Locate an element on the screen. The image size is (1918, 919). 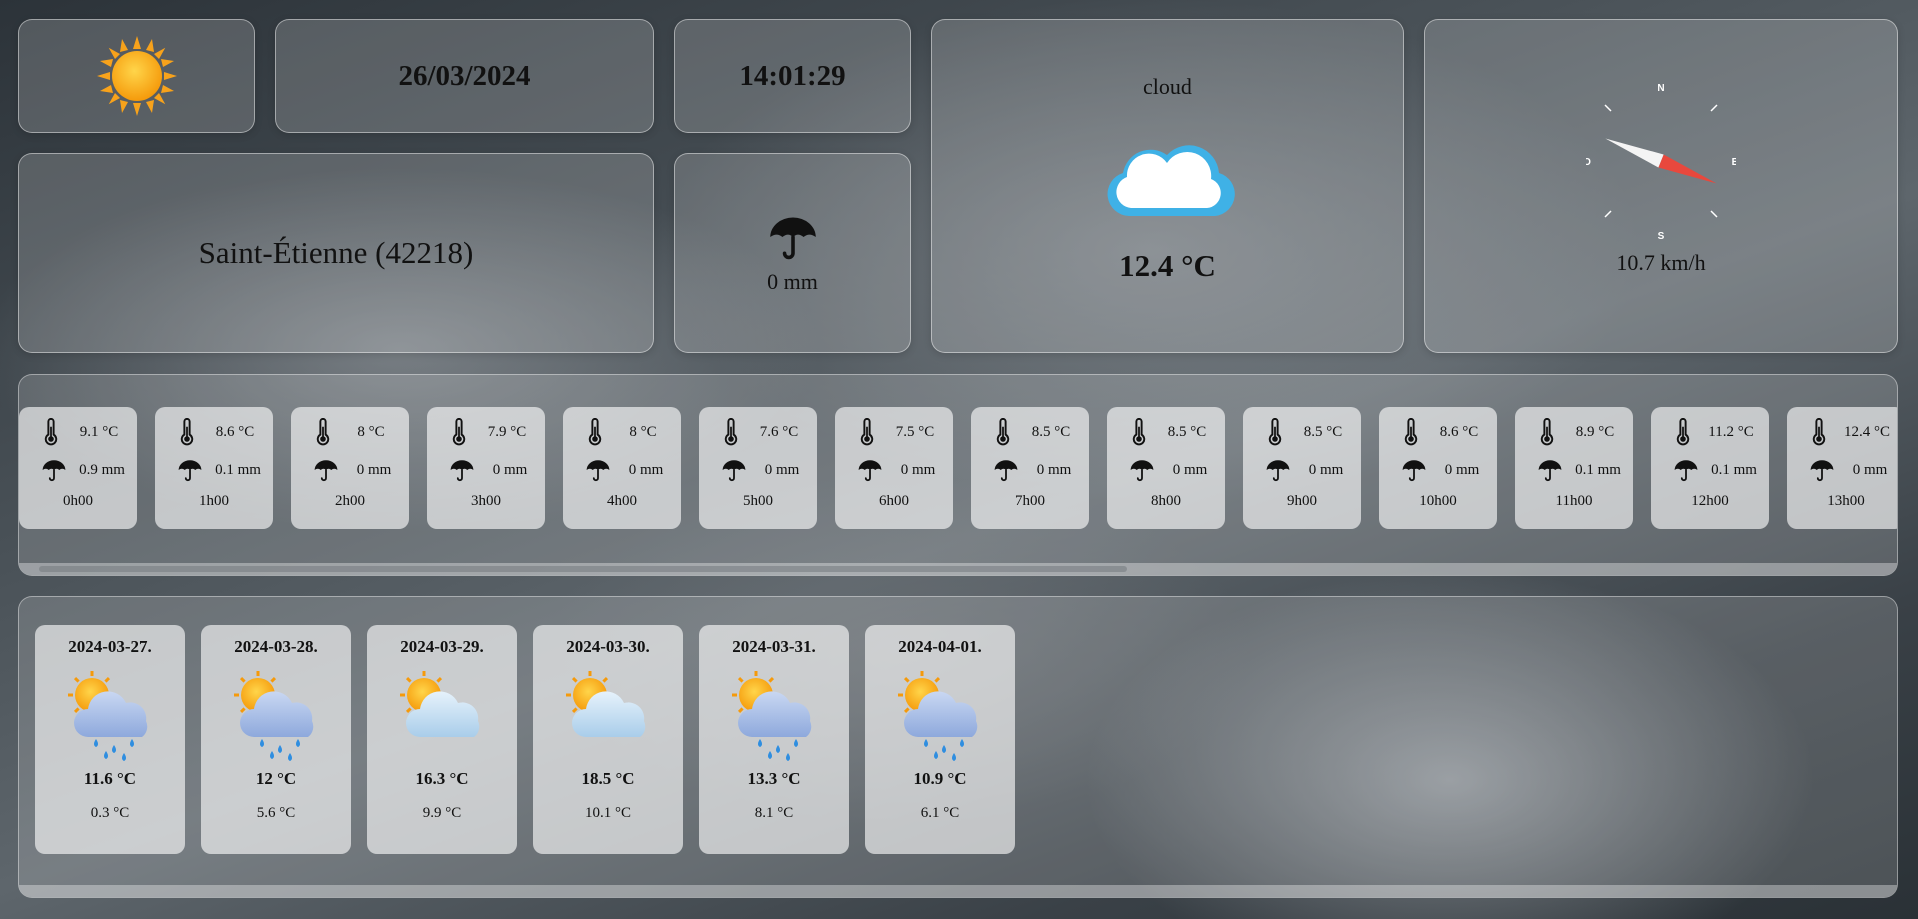
daily-max-temperature: 10.9 °C is located at coordinates (940, 778).